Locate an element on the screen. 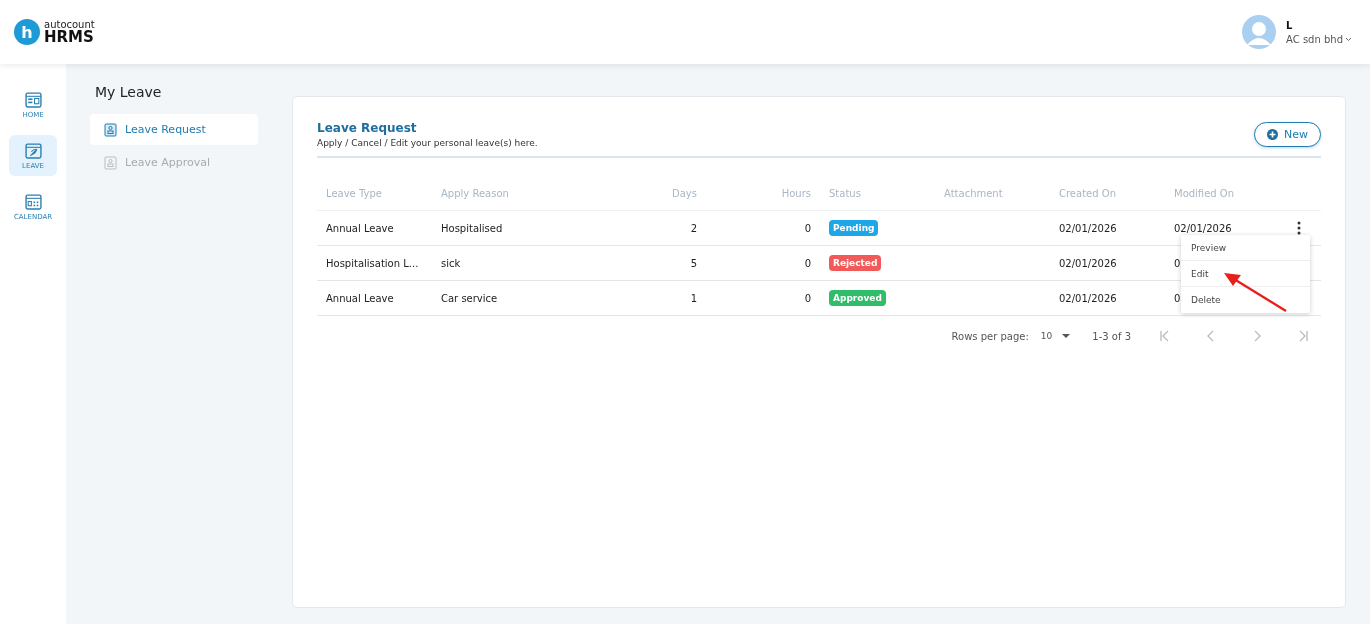  column-header: Apply Reason is located at coordinates (475, 193).